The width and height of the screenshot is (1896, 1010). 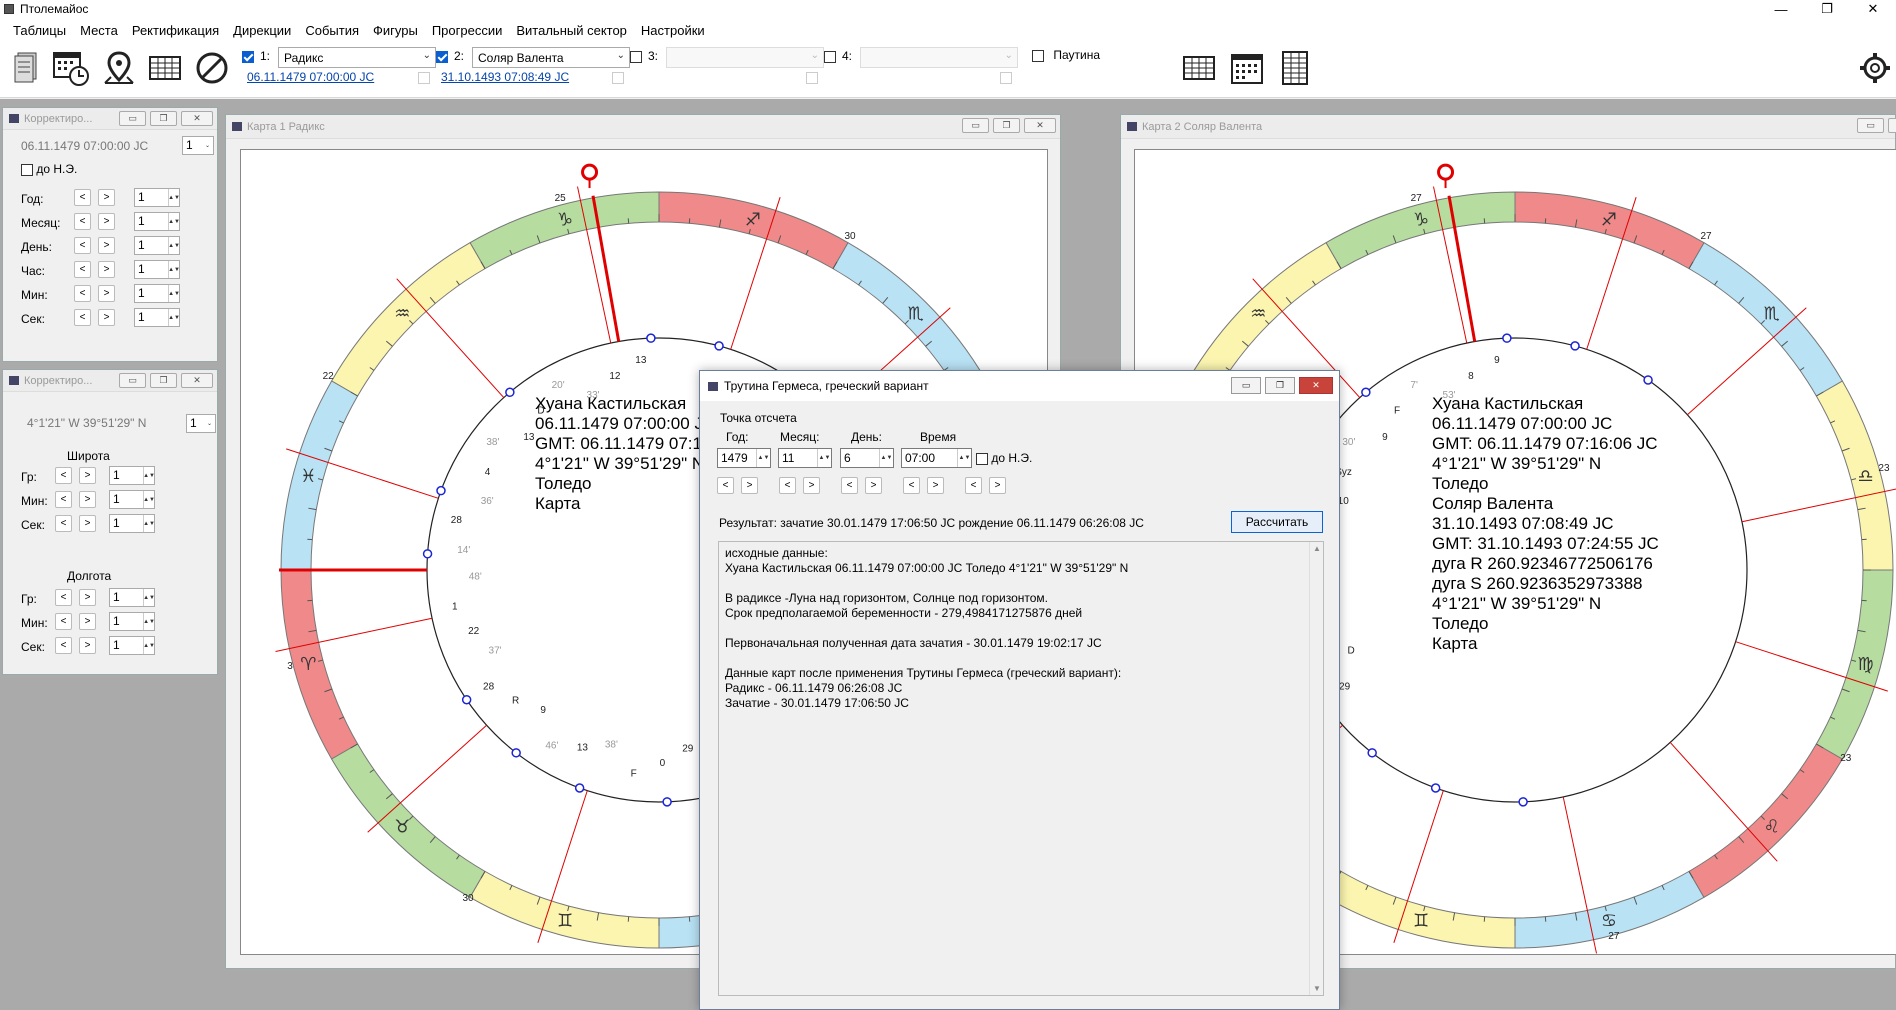 What do you see at coordinates (673, 30) in the screenshot?
I see `menu-settings: Настройки` at bounding box center [673, 30].